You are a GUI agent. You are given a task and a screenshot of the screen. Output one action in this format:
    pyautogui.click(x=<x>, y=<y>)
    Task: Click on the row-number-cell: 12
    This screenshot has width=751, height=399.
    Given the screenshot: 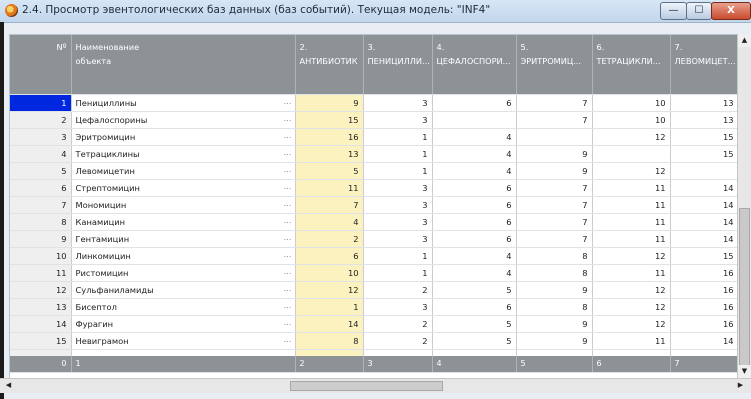 What is the action you would take?
    pyautogui.click(x=41, y=290)
    